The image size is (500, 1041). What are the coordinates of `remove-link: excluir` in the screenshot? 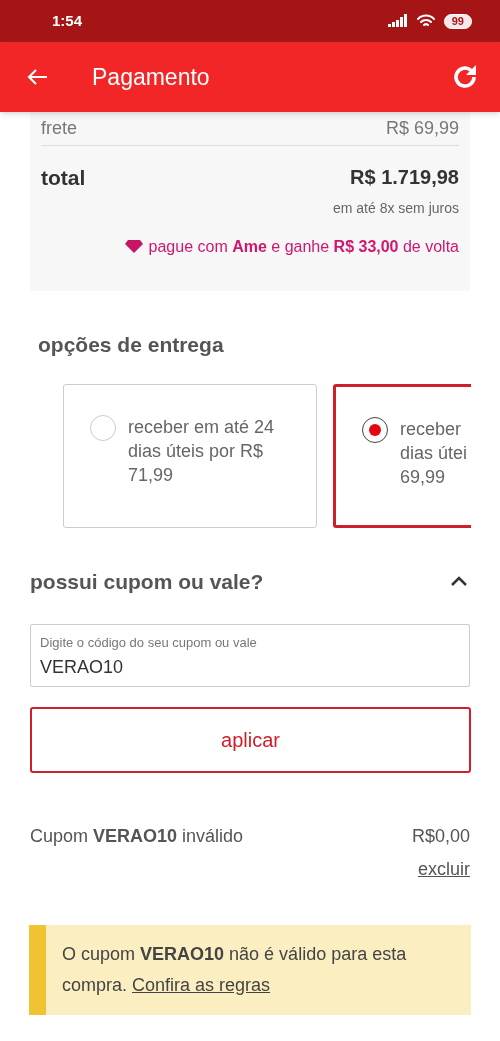 It's located at (444, 869).